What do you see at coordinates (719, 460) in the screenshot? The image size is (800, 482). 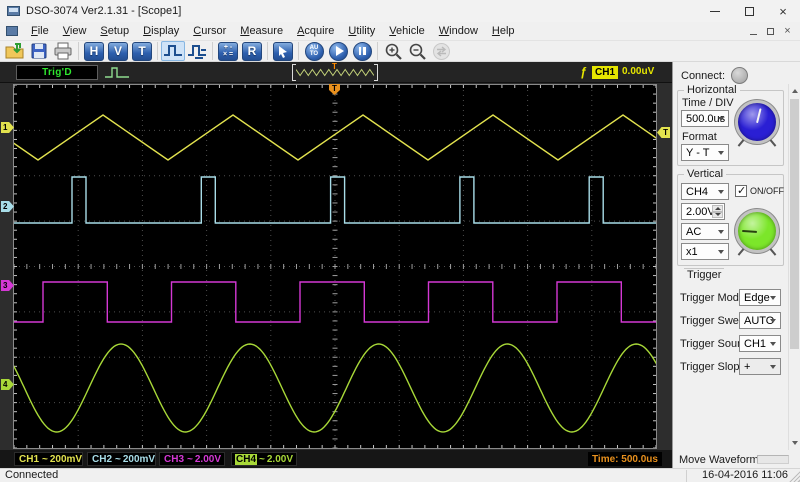 I see `move-waveform-label: Move Waveform` at bounding box center [719, 460].